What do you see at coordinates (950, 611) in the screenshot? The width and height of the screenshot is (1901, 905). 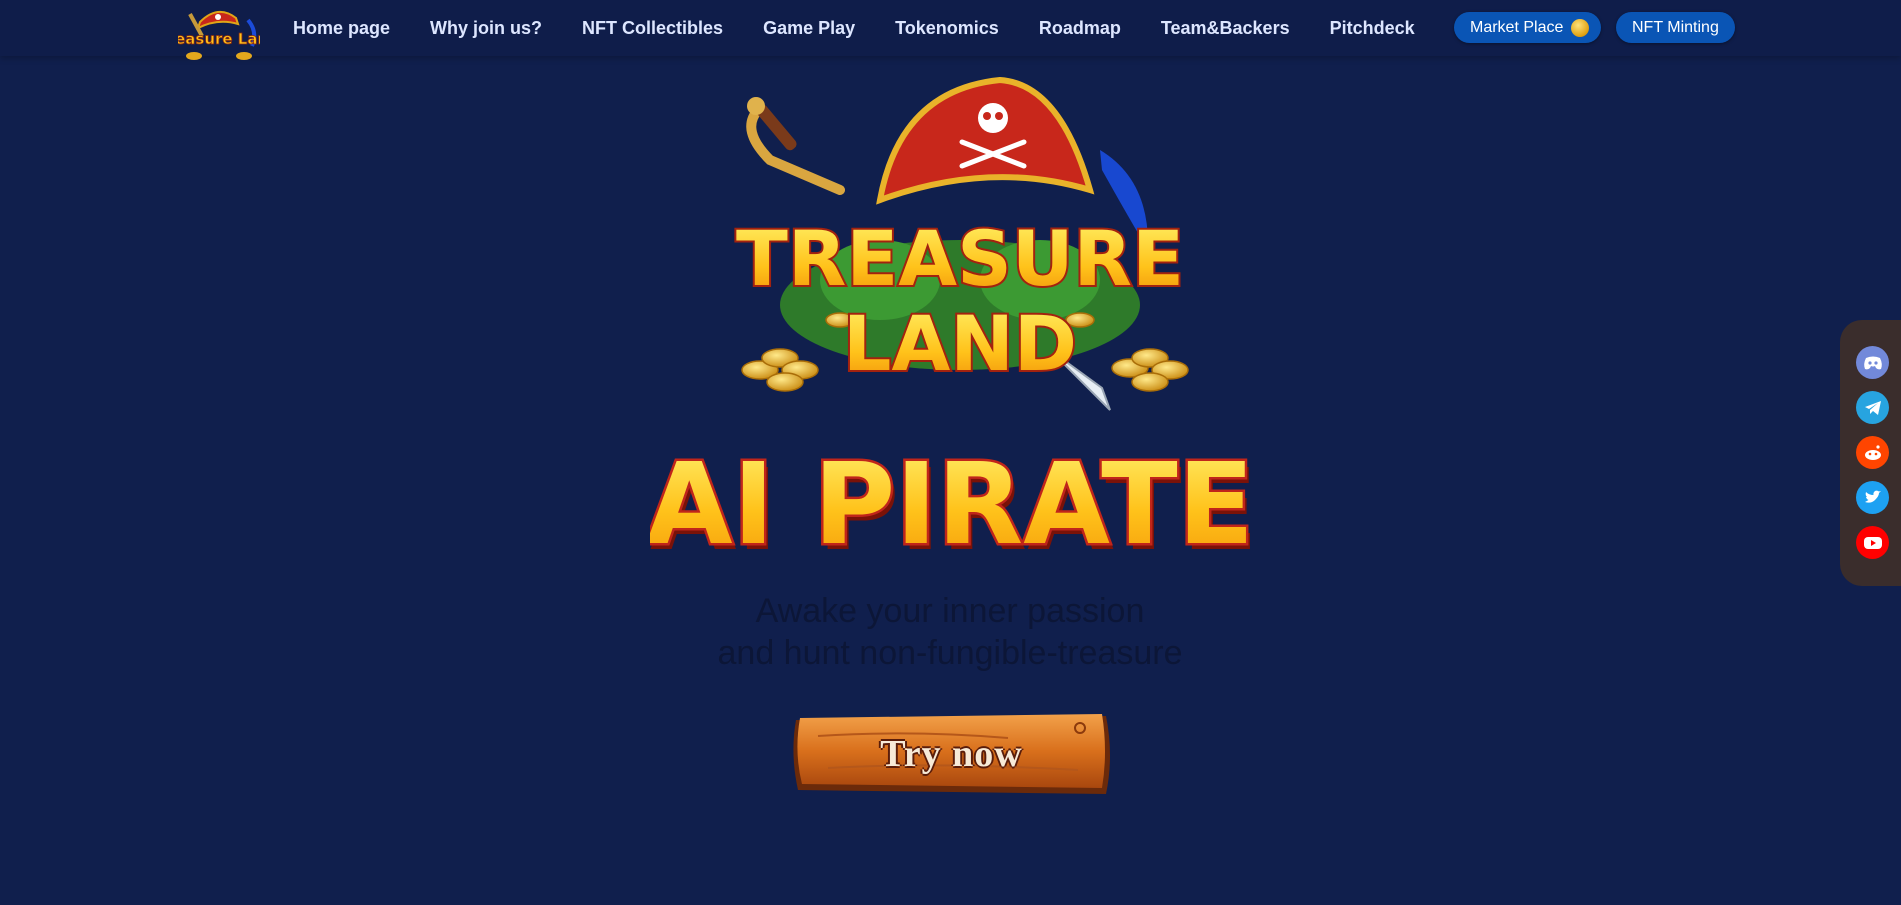 I see `tagline-line-1: Awake your inner passion` at bounding box center [950, 611].